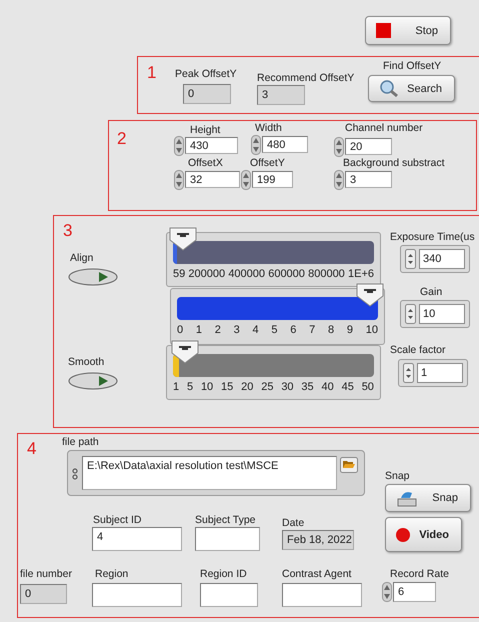 The image size is (479, 622). I want to click on search-icon, so click(389, 89).